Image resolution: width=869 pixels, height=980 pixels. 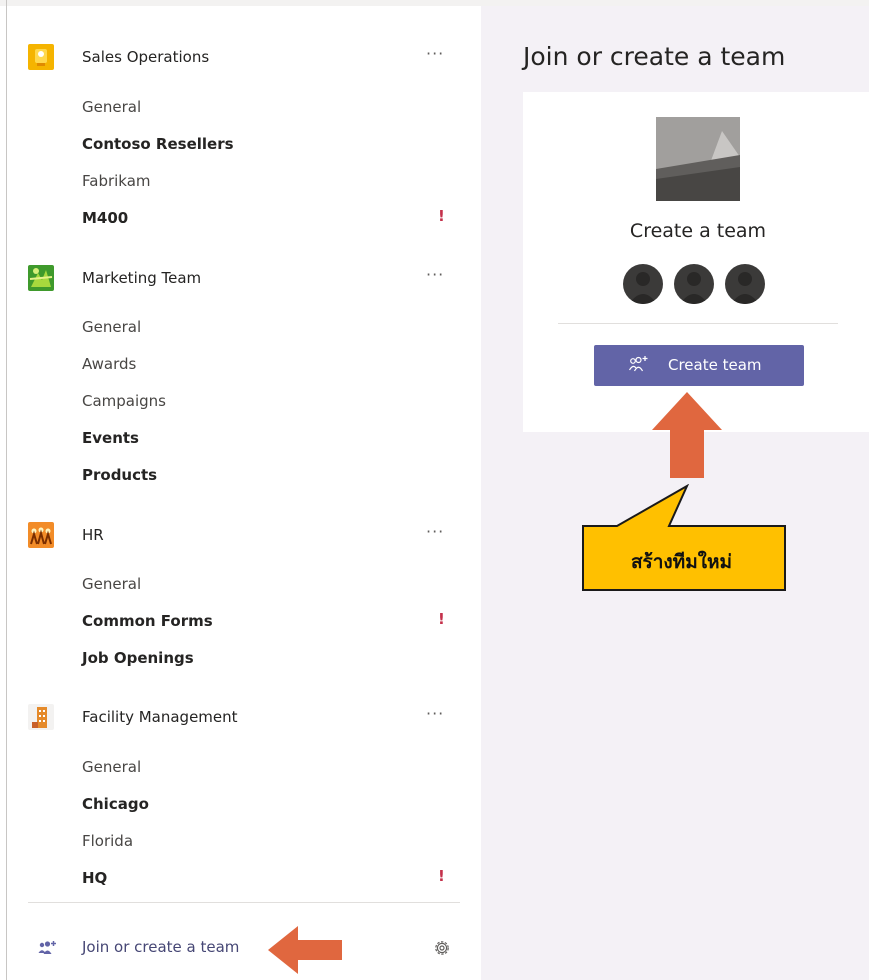 I want to click on hr-team-icon, so click(x=41, y=535).